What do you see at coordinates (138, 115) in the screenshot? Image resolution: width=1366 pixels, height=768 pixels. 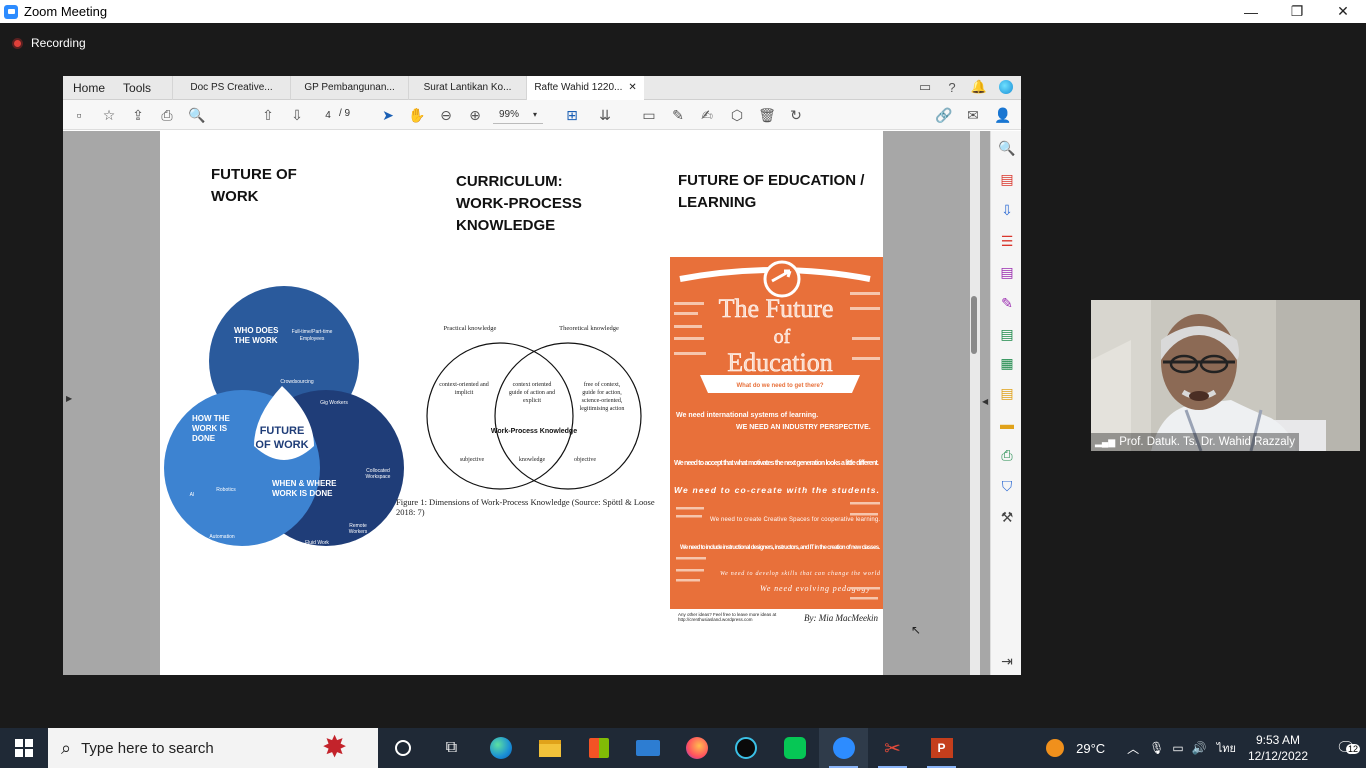 I see `upload-icon: ⇪` at bounding box center [138, 115].